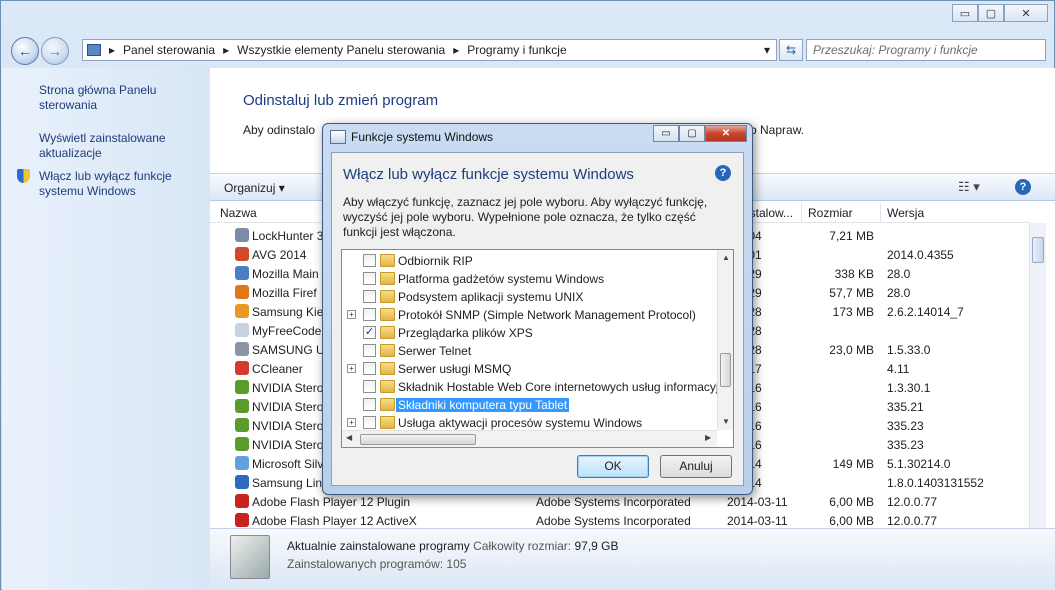  I want to click on program-name: Adobe Flash Player 12 ActiveX, so click(334, 521).